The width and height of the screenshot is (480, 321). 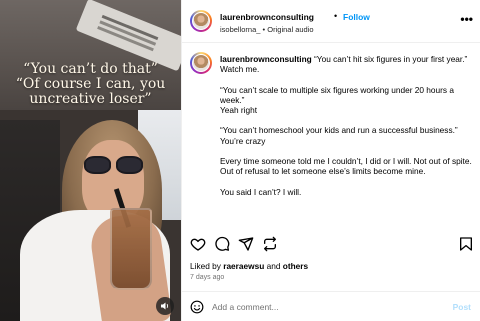 What do you see at coordinates (246, 244) in the screenshot?
I see `share-icon` at bounding box center [246, 244].